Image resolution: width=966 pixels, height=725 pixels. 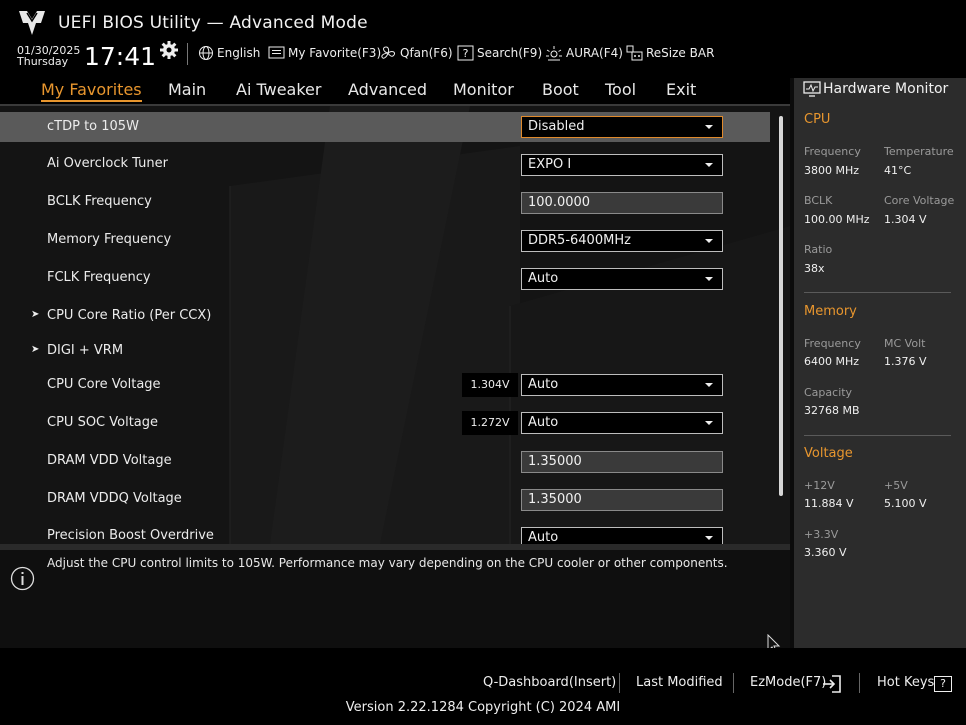 What do you see at coordinates (622, 165) in the screenshot?
I see `ai-overclock-tuner-dropdown: EXPO I` at bounding box center [622, 165].